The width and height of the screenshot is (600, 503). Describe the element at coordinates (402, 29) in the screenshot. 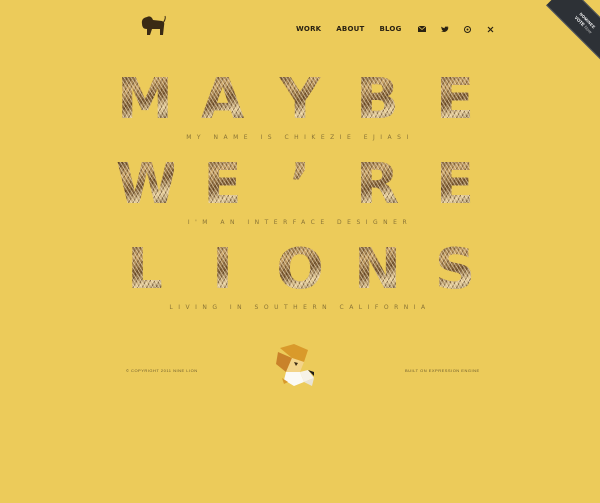

I see `main-nav: WORK ABOUT BLOG` at that location.